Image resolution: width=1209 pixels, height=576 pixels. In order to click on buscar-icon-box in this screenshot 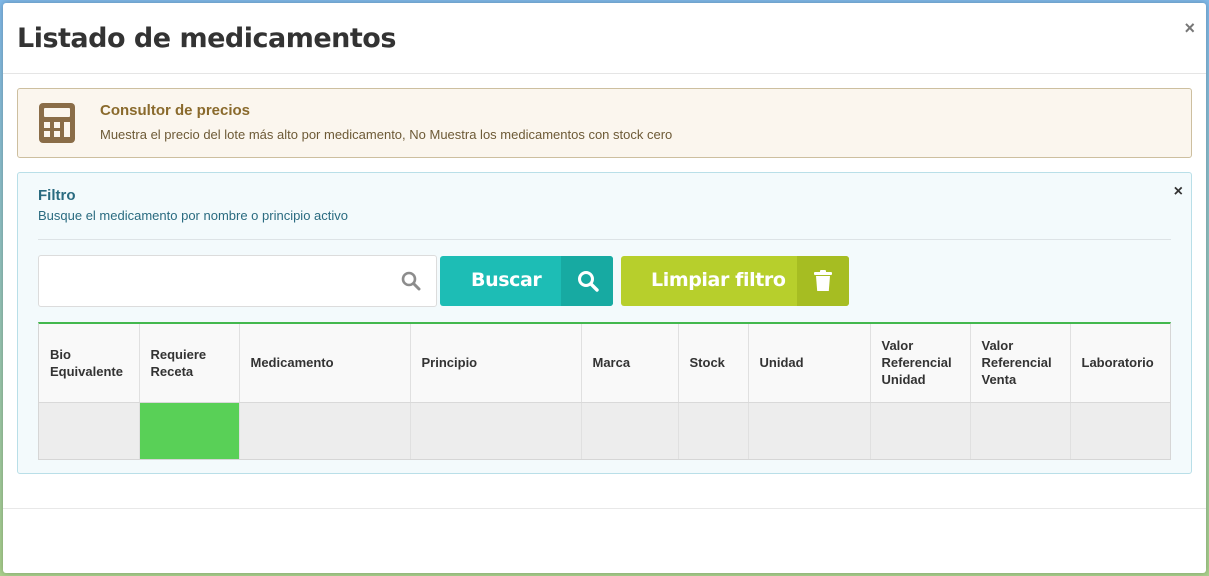, I will do `click(587, 281)`.